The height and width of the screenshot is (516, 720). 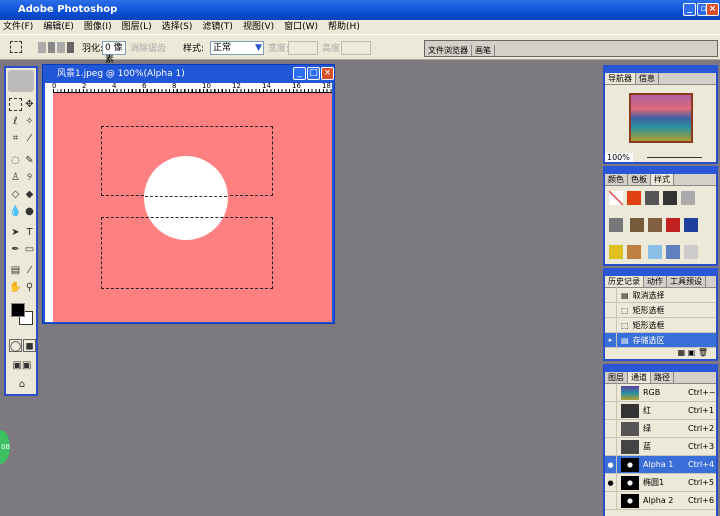 What do you see at coordinates (258, 27) in the screenshot?
I see `menu-view: 视图(V)` at bounding box center [258, 27].